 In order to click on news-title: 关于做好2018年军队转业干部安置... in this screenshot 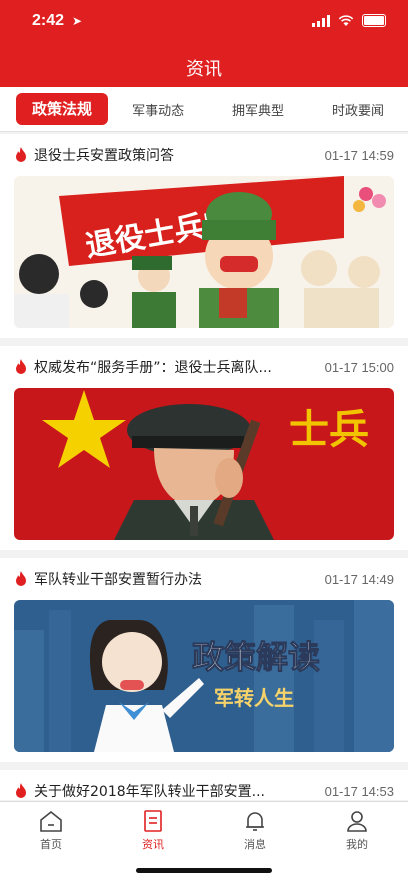, I will do `click(149, 792)`.